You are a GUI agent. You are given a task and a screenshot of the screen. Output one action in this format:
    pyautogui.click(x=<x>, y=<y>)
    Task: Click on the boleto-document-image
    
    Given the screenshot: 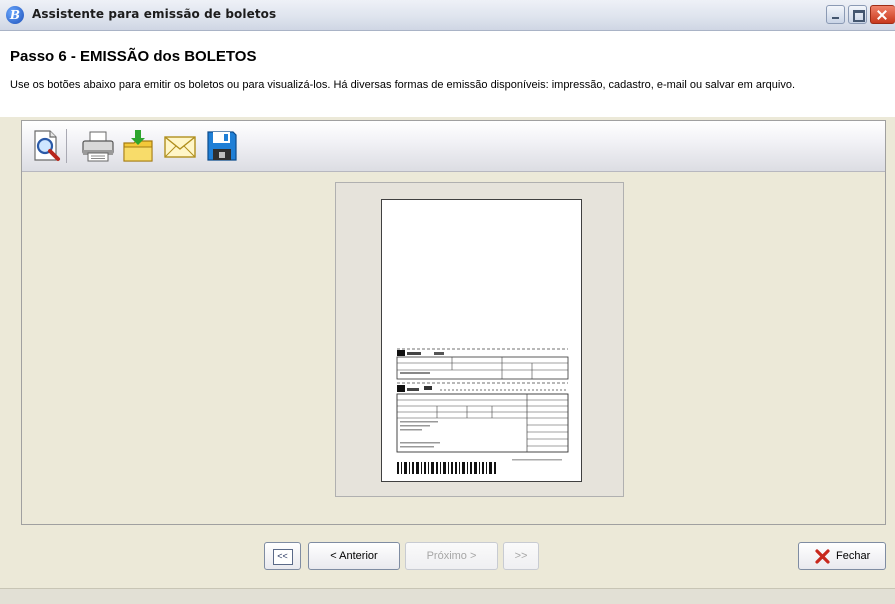 What is the action you would take?
    pyautogui.click(x=482, y=411)
    